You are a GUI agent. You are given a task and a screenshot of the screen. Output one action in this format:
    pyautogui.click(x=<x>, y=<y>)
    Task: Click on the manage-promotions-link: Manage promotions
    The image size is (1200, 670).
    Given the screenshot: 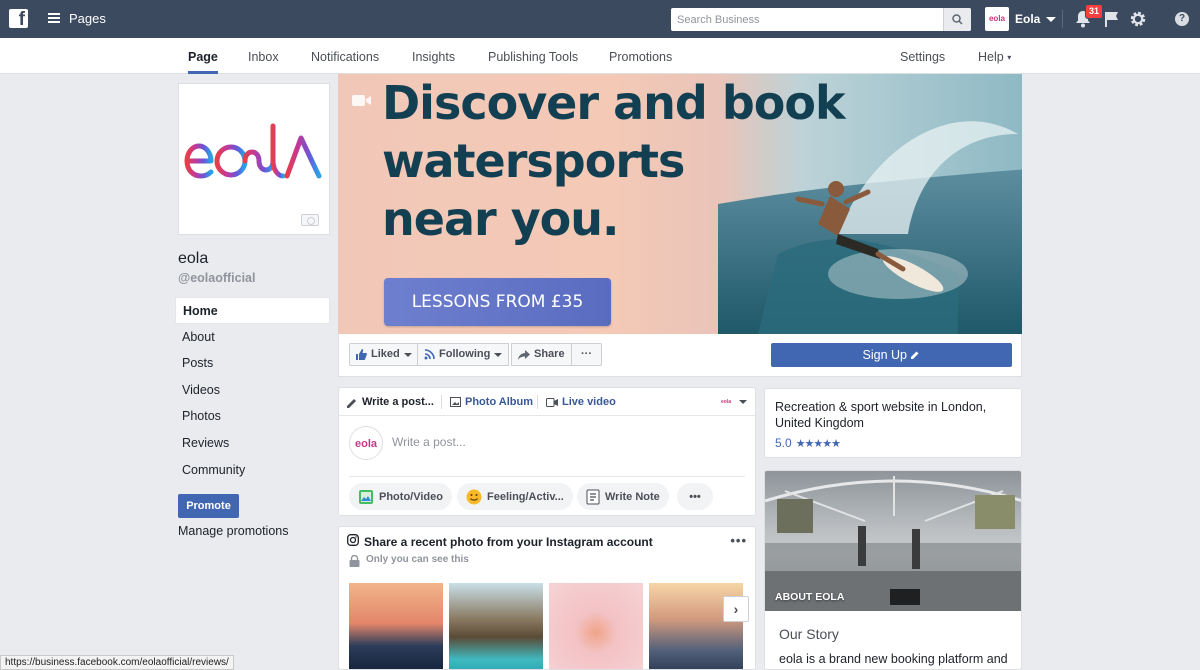 What is the action you would take?
    pyautogui.click(x=233, y=531)
    